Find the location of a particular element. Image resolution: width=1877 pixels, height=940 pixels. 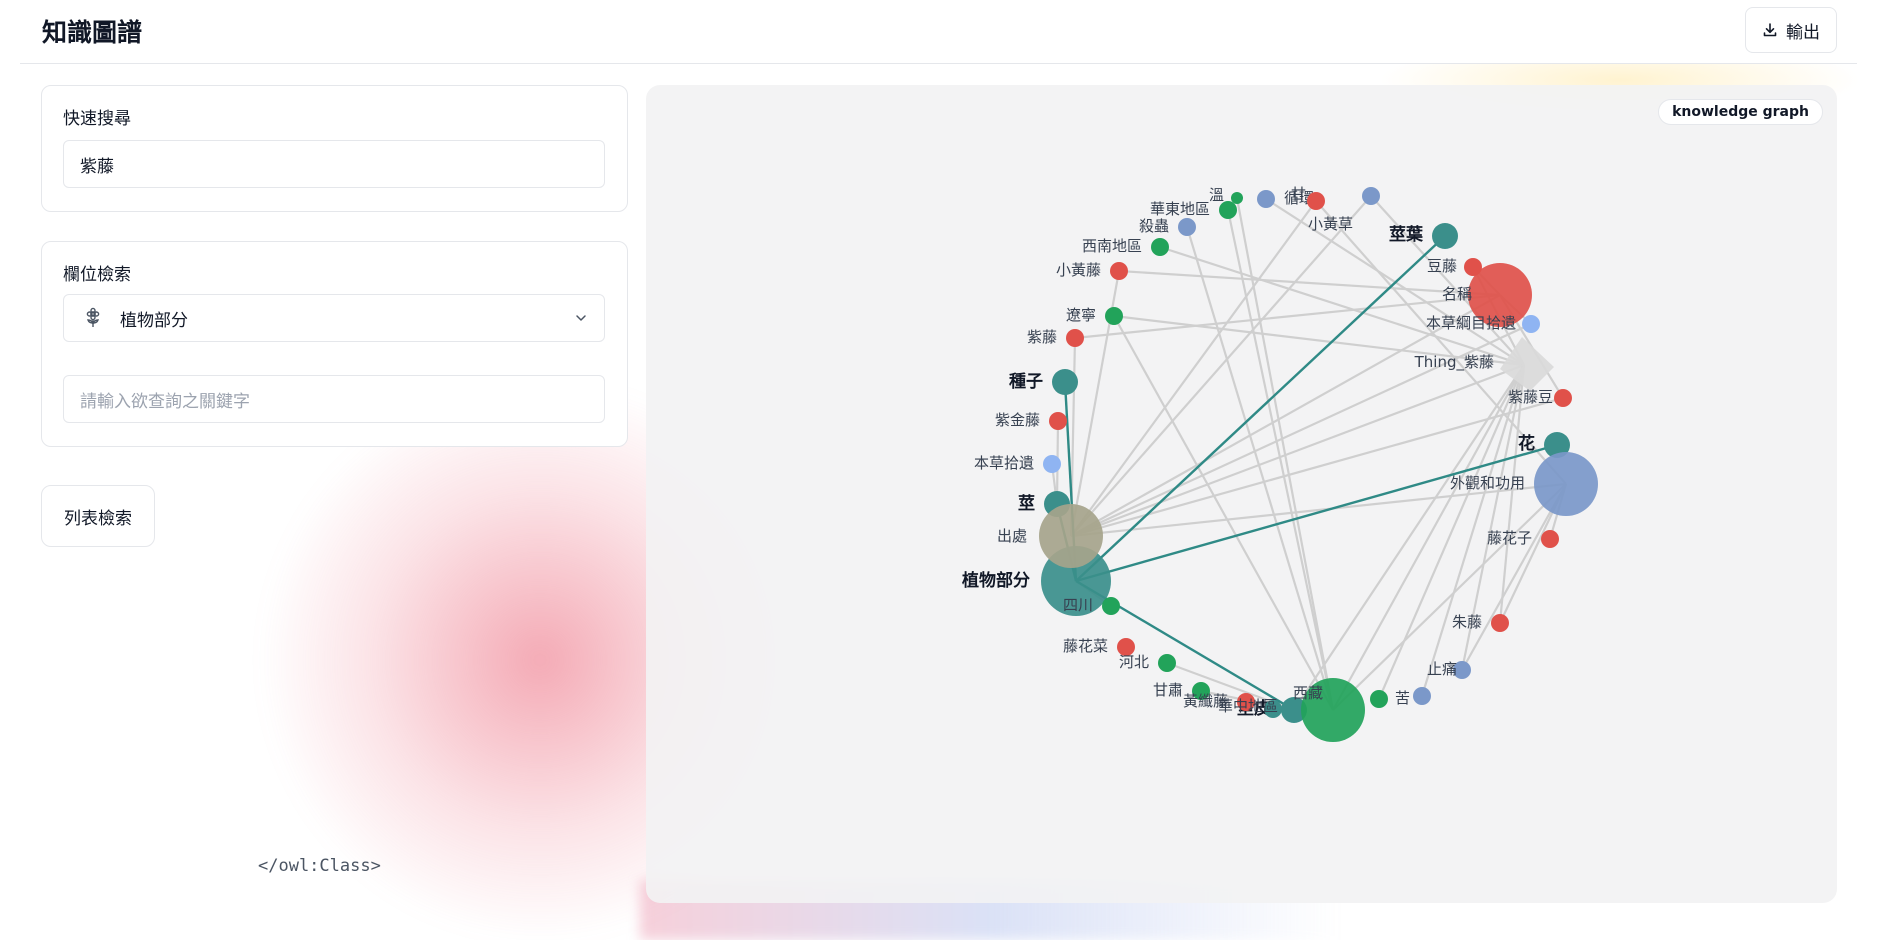

graph-node-label: 西南地區 is located at coordinates (1112, 246).